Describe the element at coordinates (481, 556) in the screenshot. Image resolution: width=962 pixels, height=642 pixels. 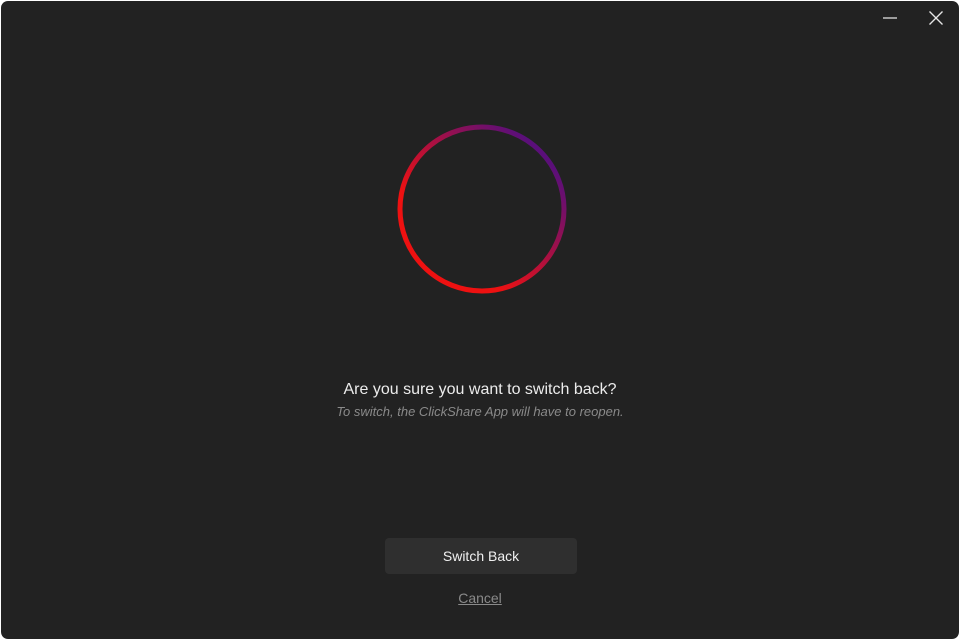
I see `switch-back-button: Switch Back` at that location.